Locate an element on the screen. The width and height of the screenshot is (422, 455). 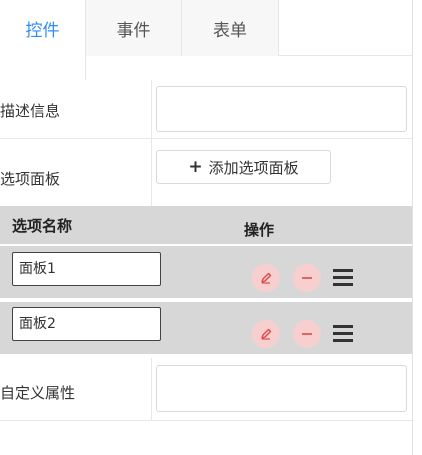
option-name-value: 面板2 is located at coordinates (37, 324).